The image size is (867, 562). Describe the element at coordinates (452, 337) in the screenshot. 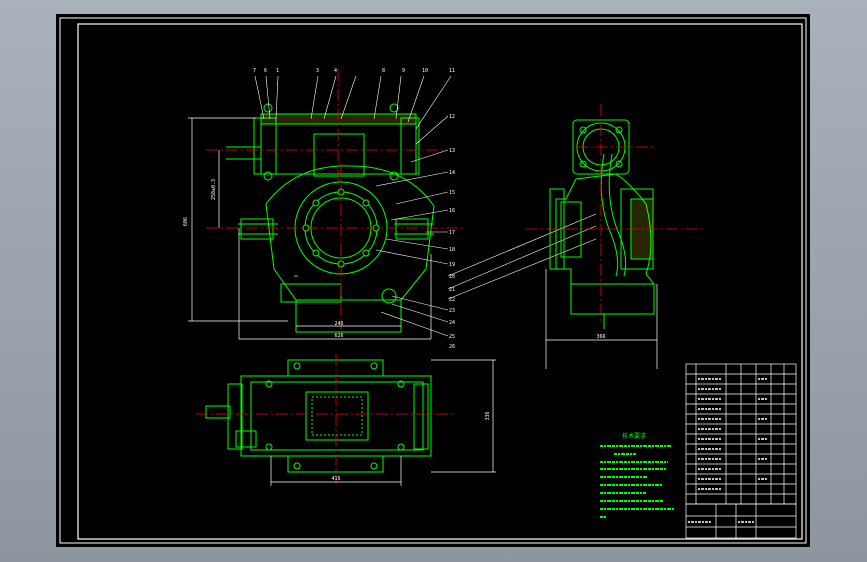

I see `leader-label: 25` at that location.